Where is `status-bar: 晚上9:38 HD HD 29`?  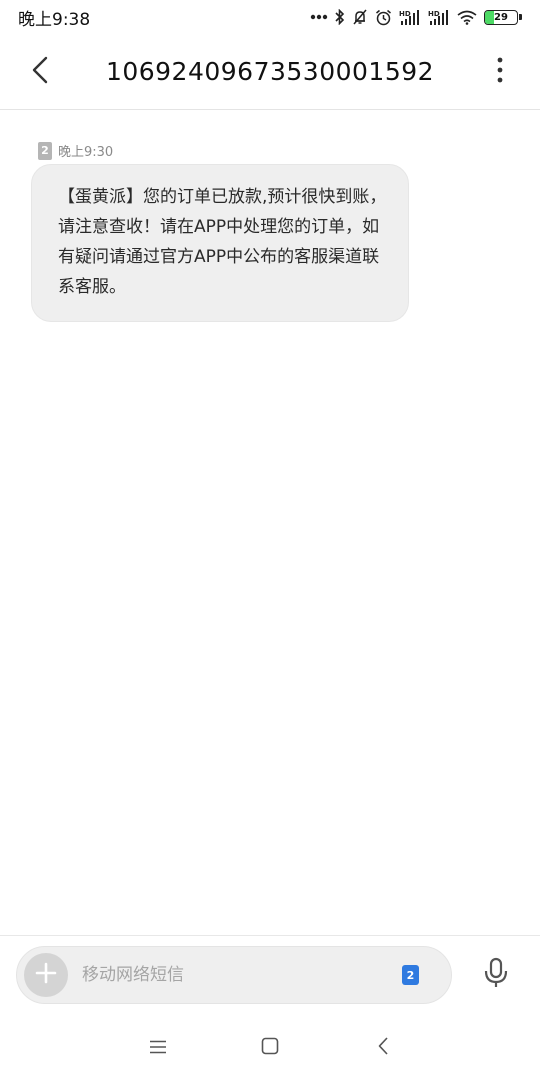 status-bar: 晚上9:38 HD HD 29 is located at coordinates (270, 17).